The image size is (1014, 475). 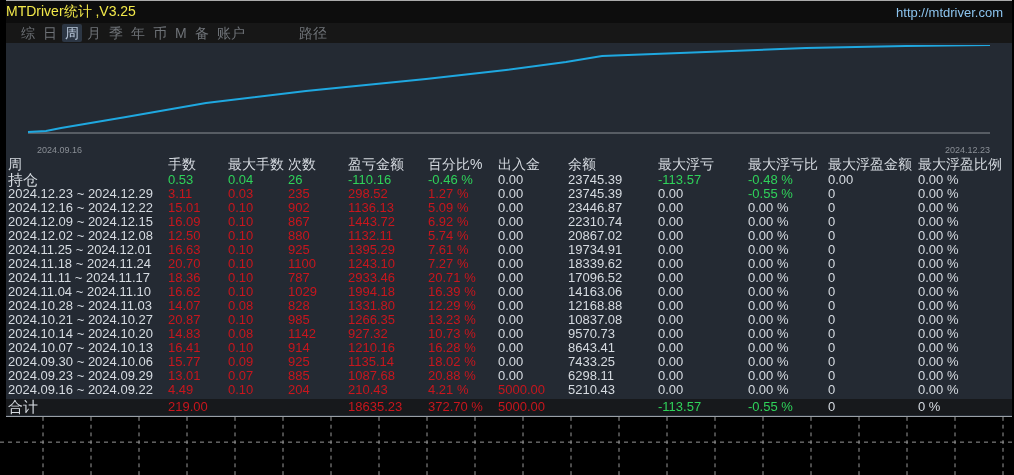 What do you see at coordinates (930, 407) in the screenshot?
I see `table-cell-text: 0 %` at bounding box center [930, 407].